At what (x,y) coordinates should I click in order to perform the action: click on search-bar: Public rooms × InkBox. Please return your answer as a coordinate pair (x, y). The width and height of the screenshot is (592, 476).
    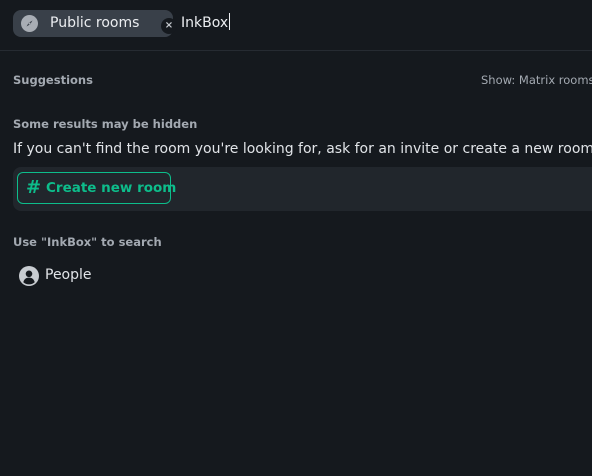
    Looking at the image, I should click on (296, 25).